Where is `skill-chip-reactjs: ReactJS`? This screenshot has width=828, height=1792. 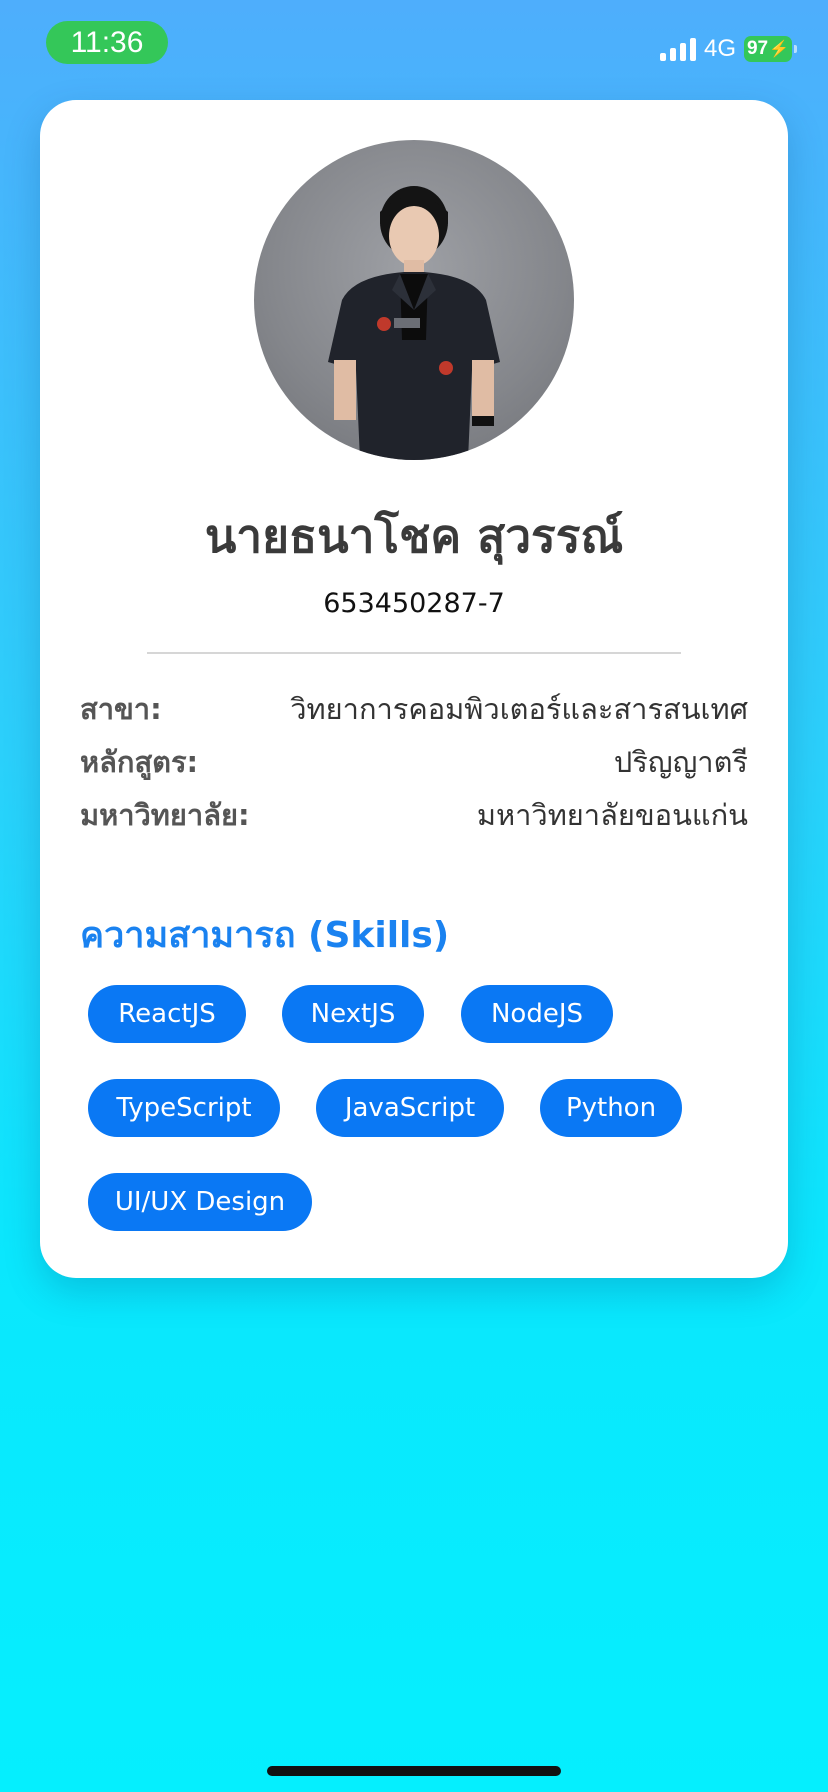 skill-chip-reactjs: ReactJS is located at coordinates (167, 1014).